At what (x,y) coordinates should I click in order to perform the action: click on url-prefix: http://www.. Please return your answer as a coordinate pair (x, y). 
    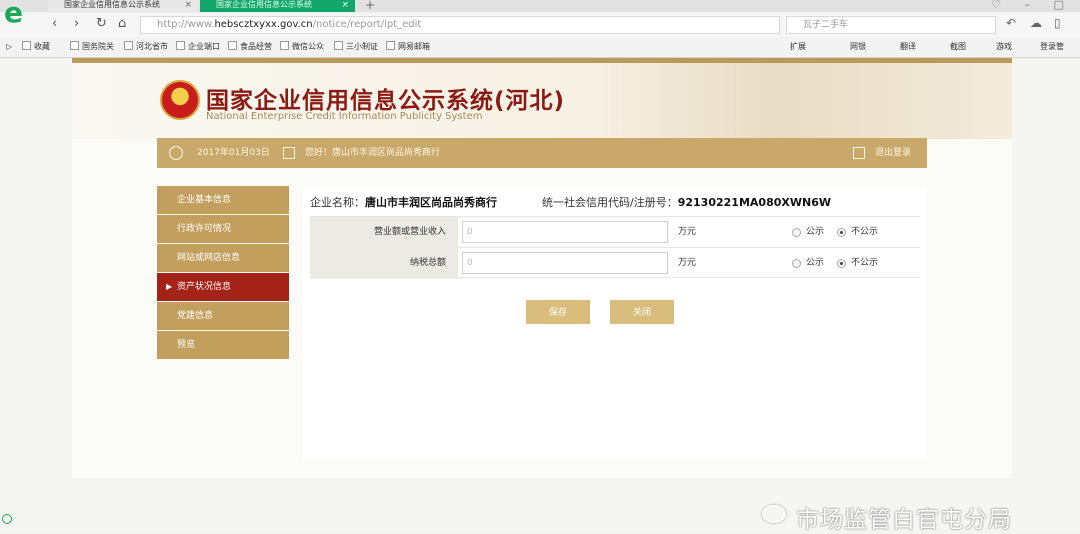
    Looking at the image, I should click on (186, 24).